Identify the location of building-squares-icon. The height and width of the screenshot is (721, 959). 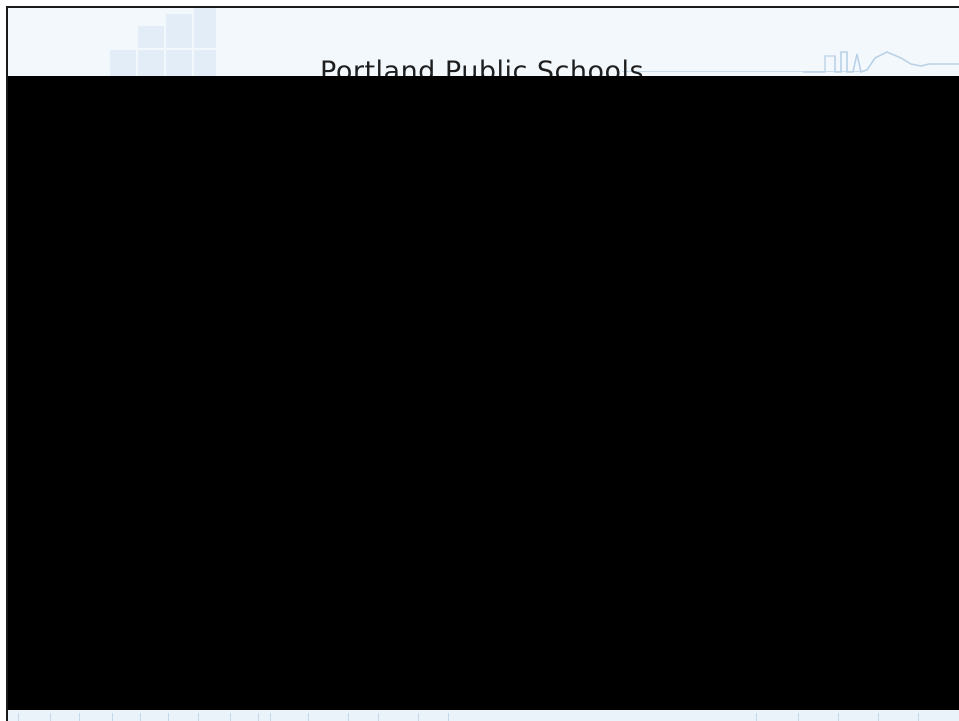
(168, 45).